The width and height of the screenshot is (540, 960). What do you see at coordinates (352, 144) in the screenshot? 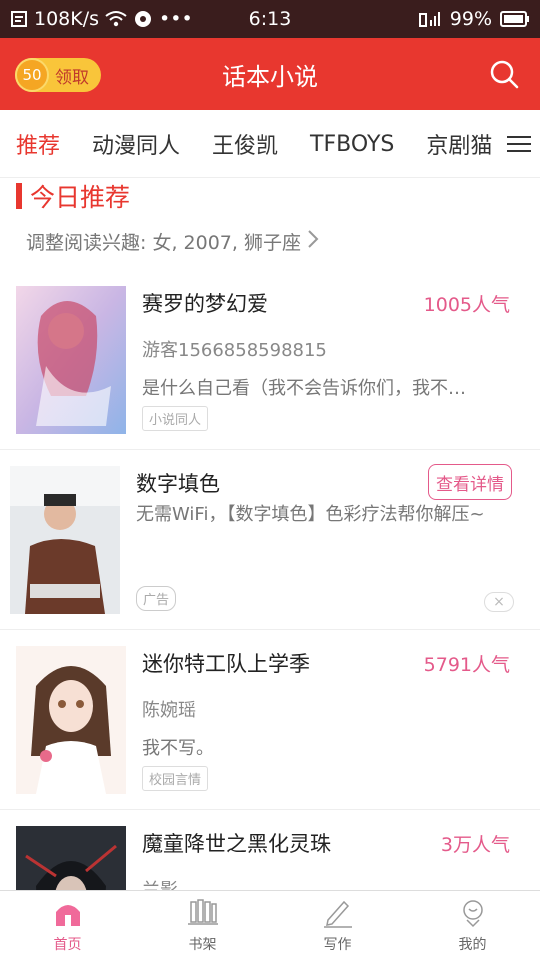
I see `tab-tfboys: TFBOYS` at bounding box center [352, 144].